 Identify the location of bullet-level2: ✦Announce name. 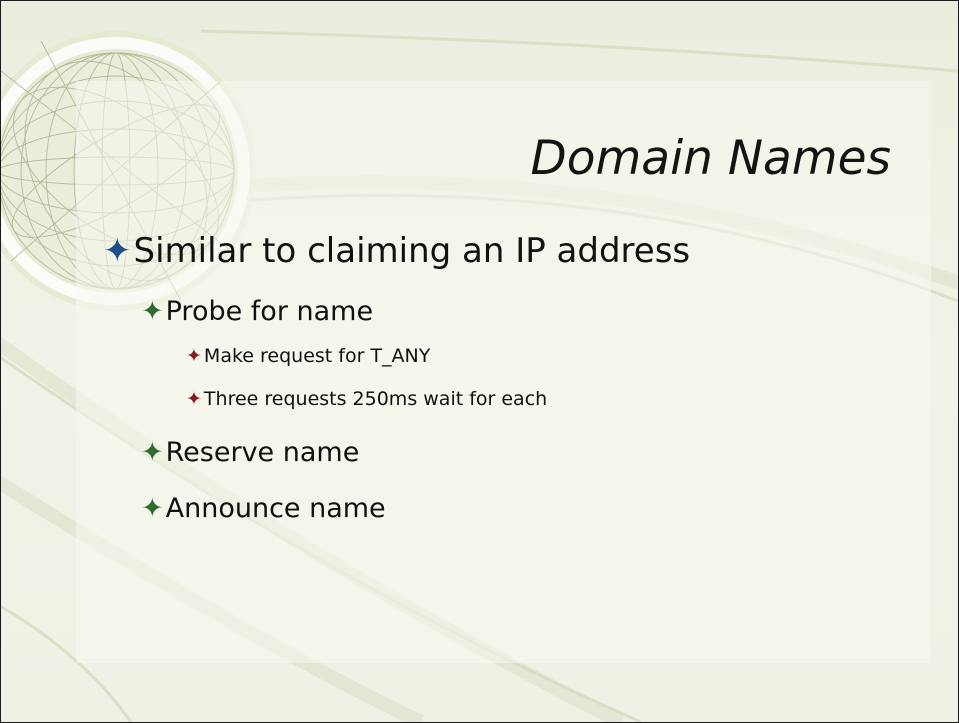
(263, 509).